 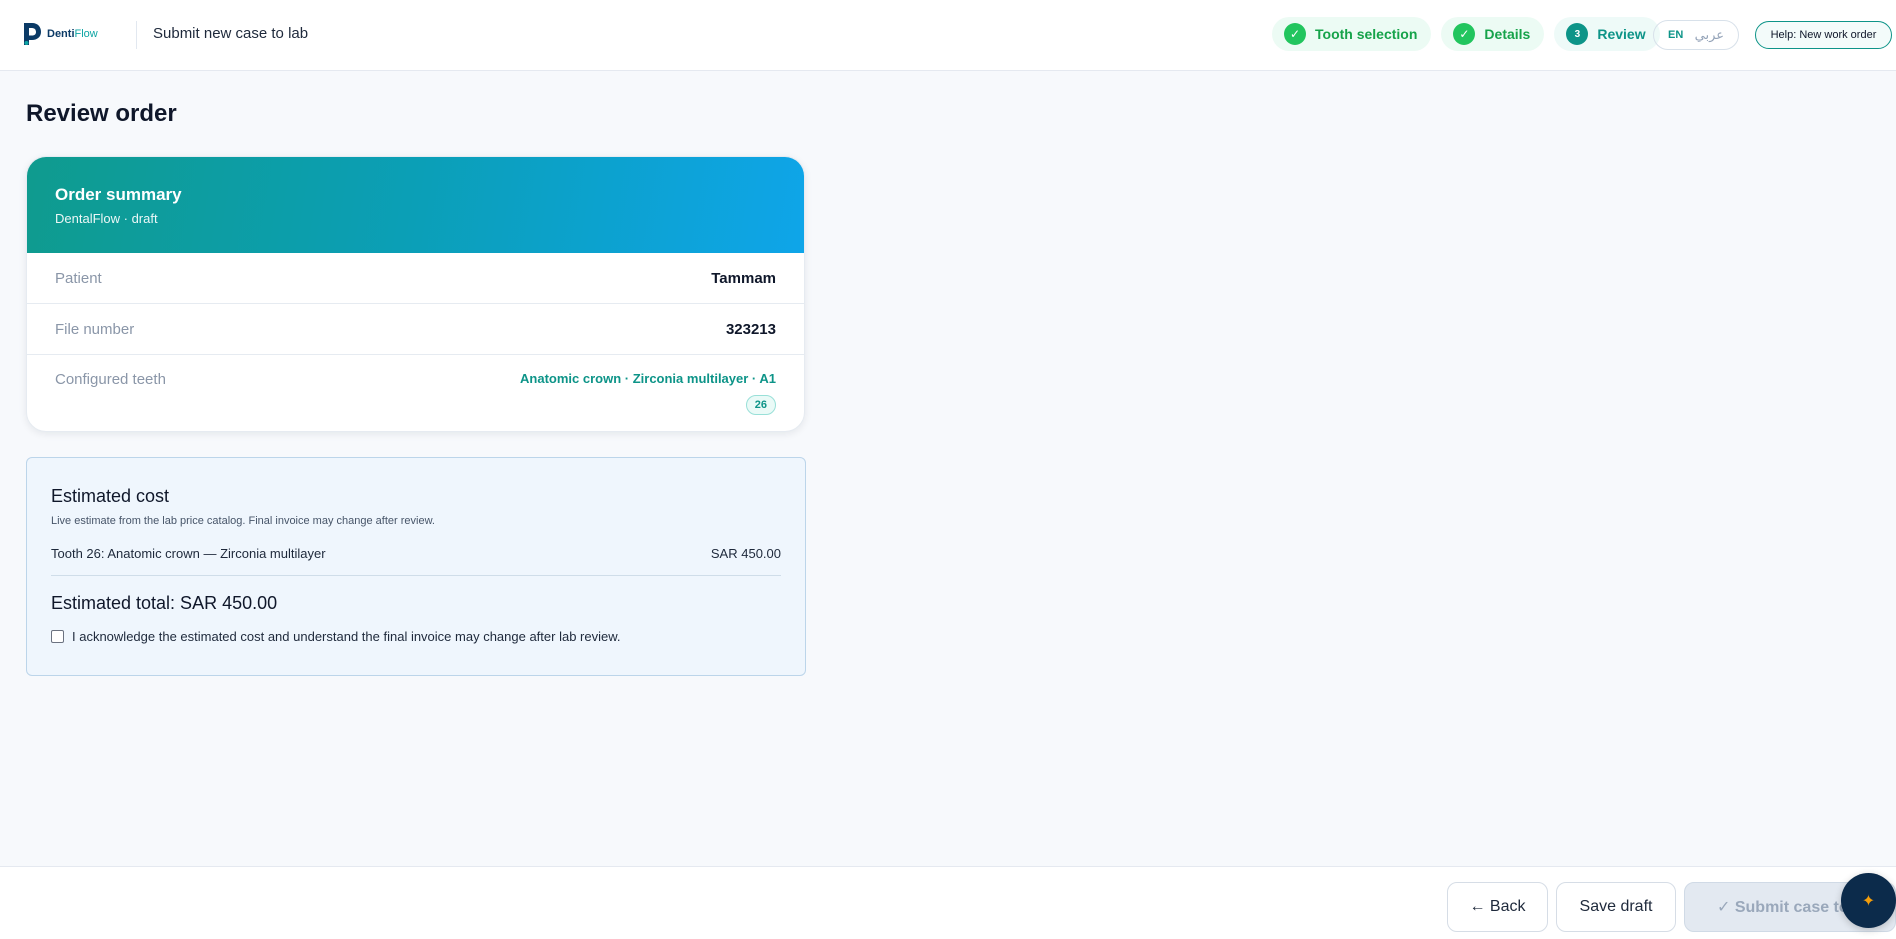 I want to click on step-label: Tooth selection, so click(x=1366, y=34).